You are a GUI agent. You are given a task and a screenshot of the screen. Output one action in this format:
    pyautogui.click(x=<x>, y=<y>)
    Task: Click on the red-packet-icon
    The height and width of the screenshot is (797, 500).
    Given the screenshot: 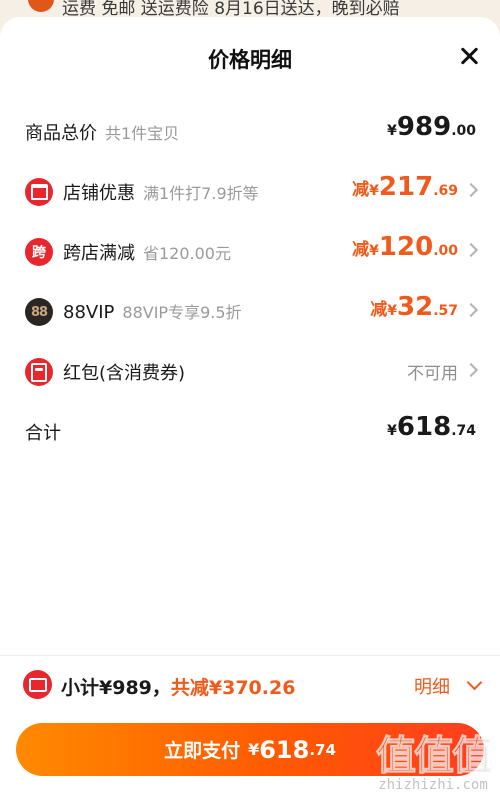 What is the action you would take?
    pyautogui.click(x=39, y=372)
    